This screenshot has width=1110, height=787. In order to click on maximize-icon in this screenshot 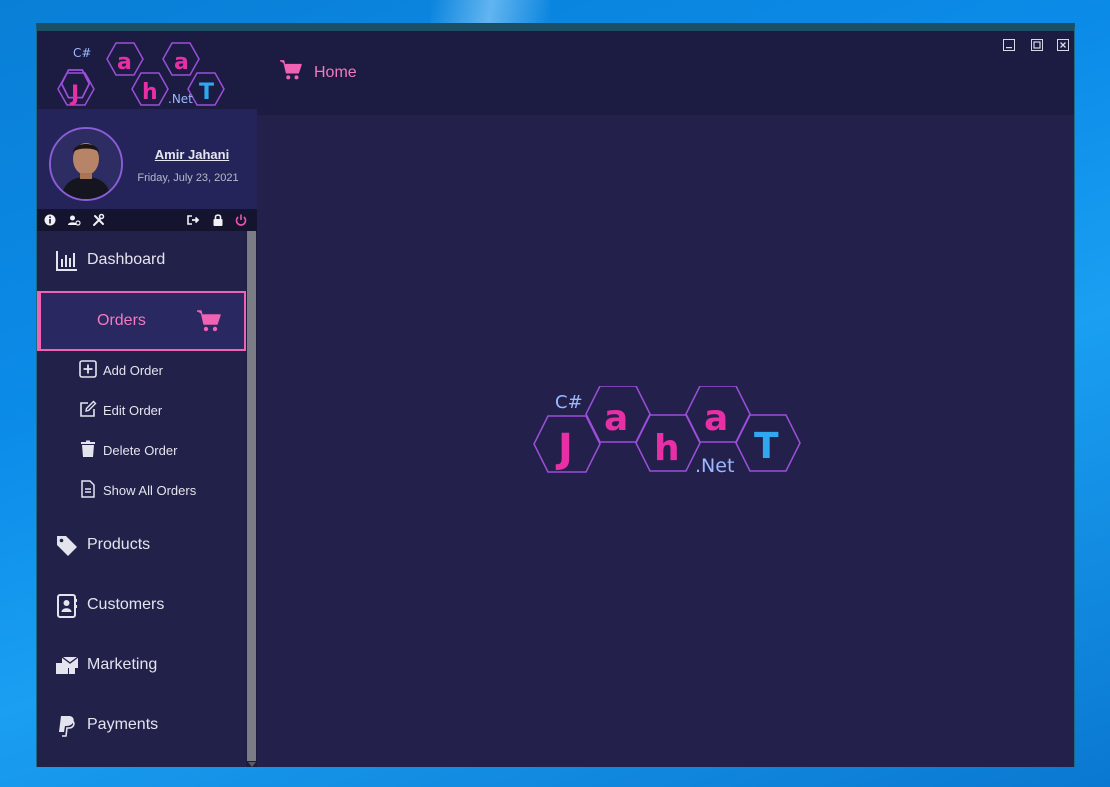, I will do `click(1037, 45)`.